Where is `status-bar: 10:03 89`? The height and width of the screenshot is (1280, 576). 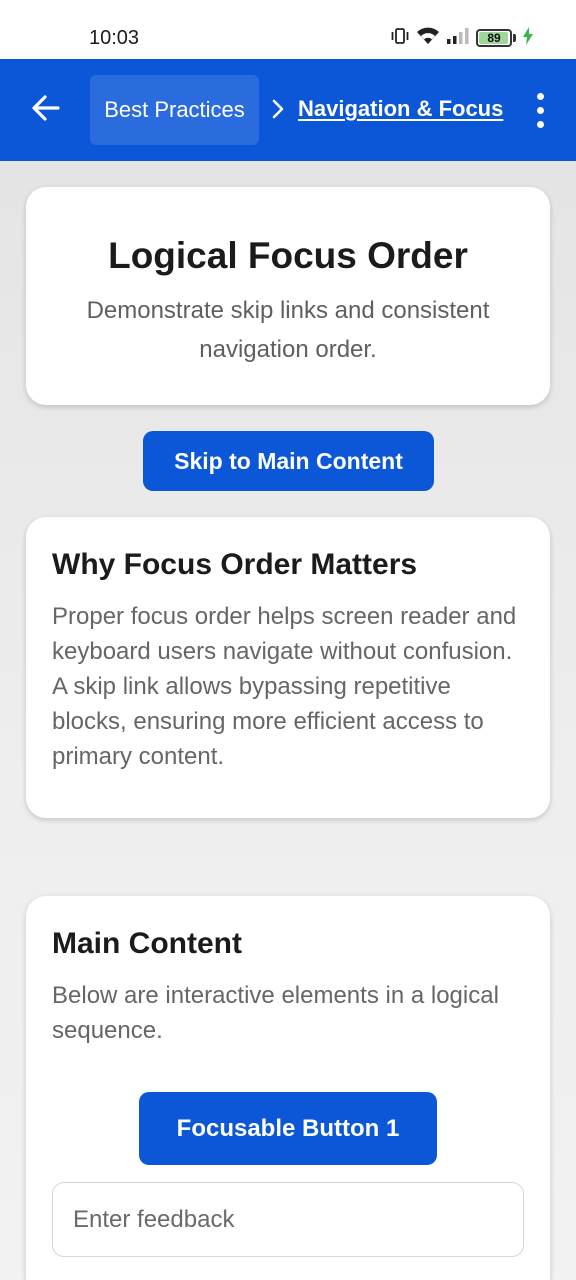
status-bar: 10:03 89 is located at coordinates (288, 29).